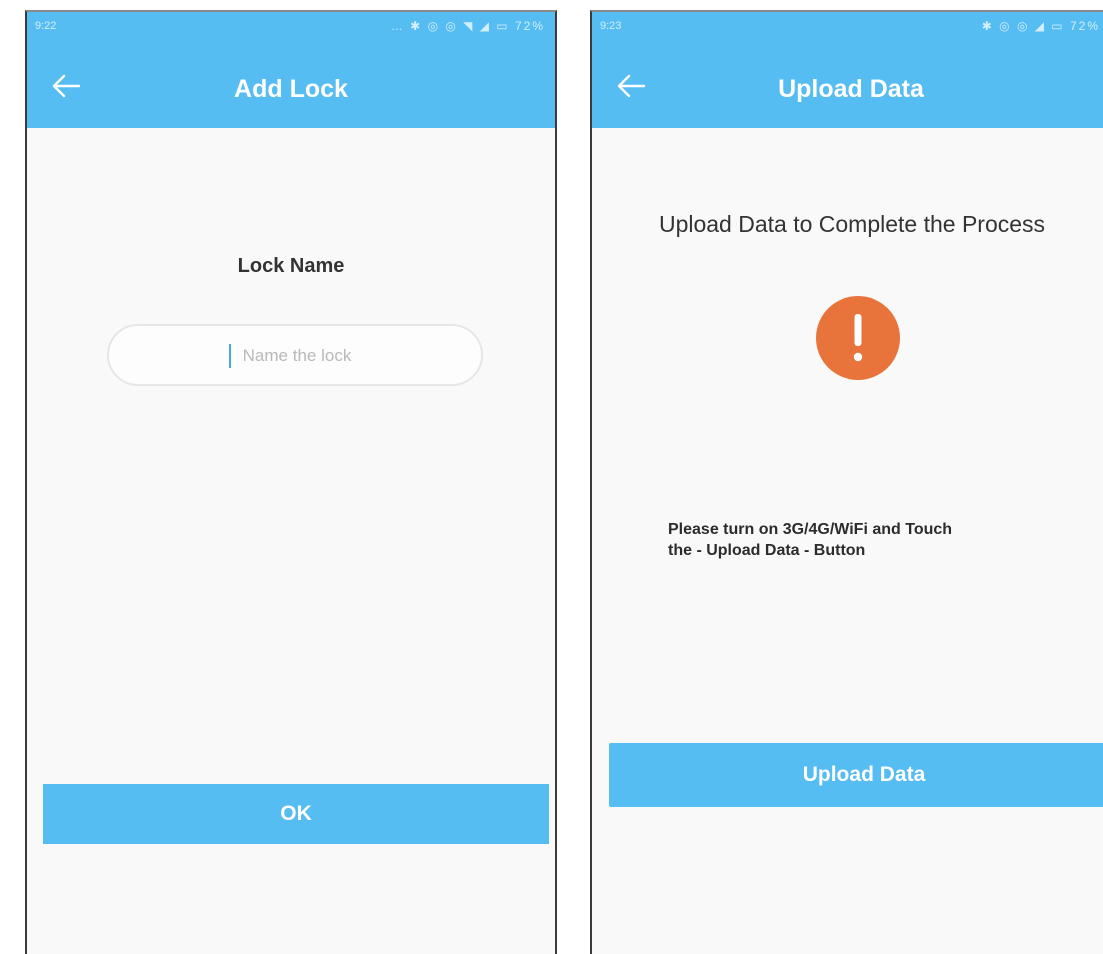 The image size is (1103, 954). I want to click on lock-name-label: Lock Name, so click(291, 266).